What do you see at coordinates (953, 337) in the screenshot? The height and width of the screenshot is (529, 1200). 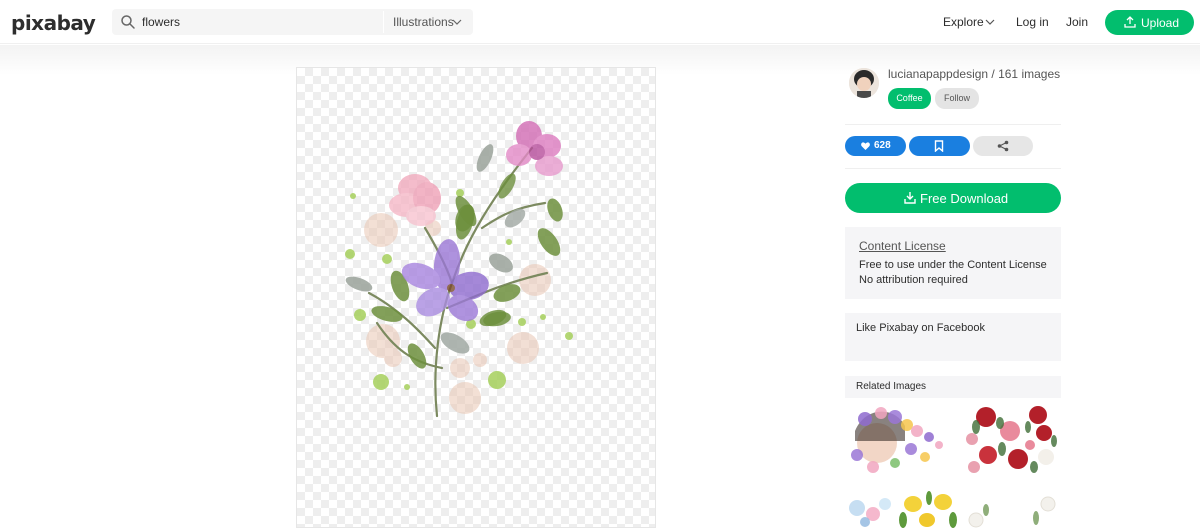 I see `facebook-panel: Like Pixabay on Facebook` at bounding box center [953, 337].